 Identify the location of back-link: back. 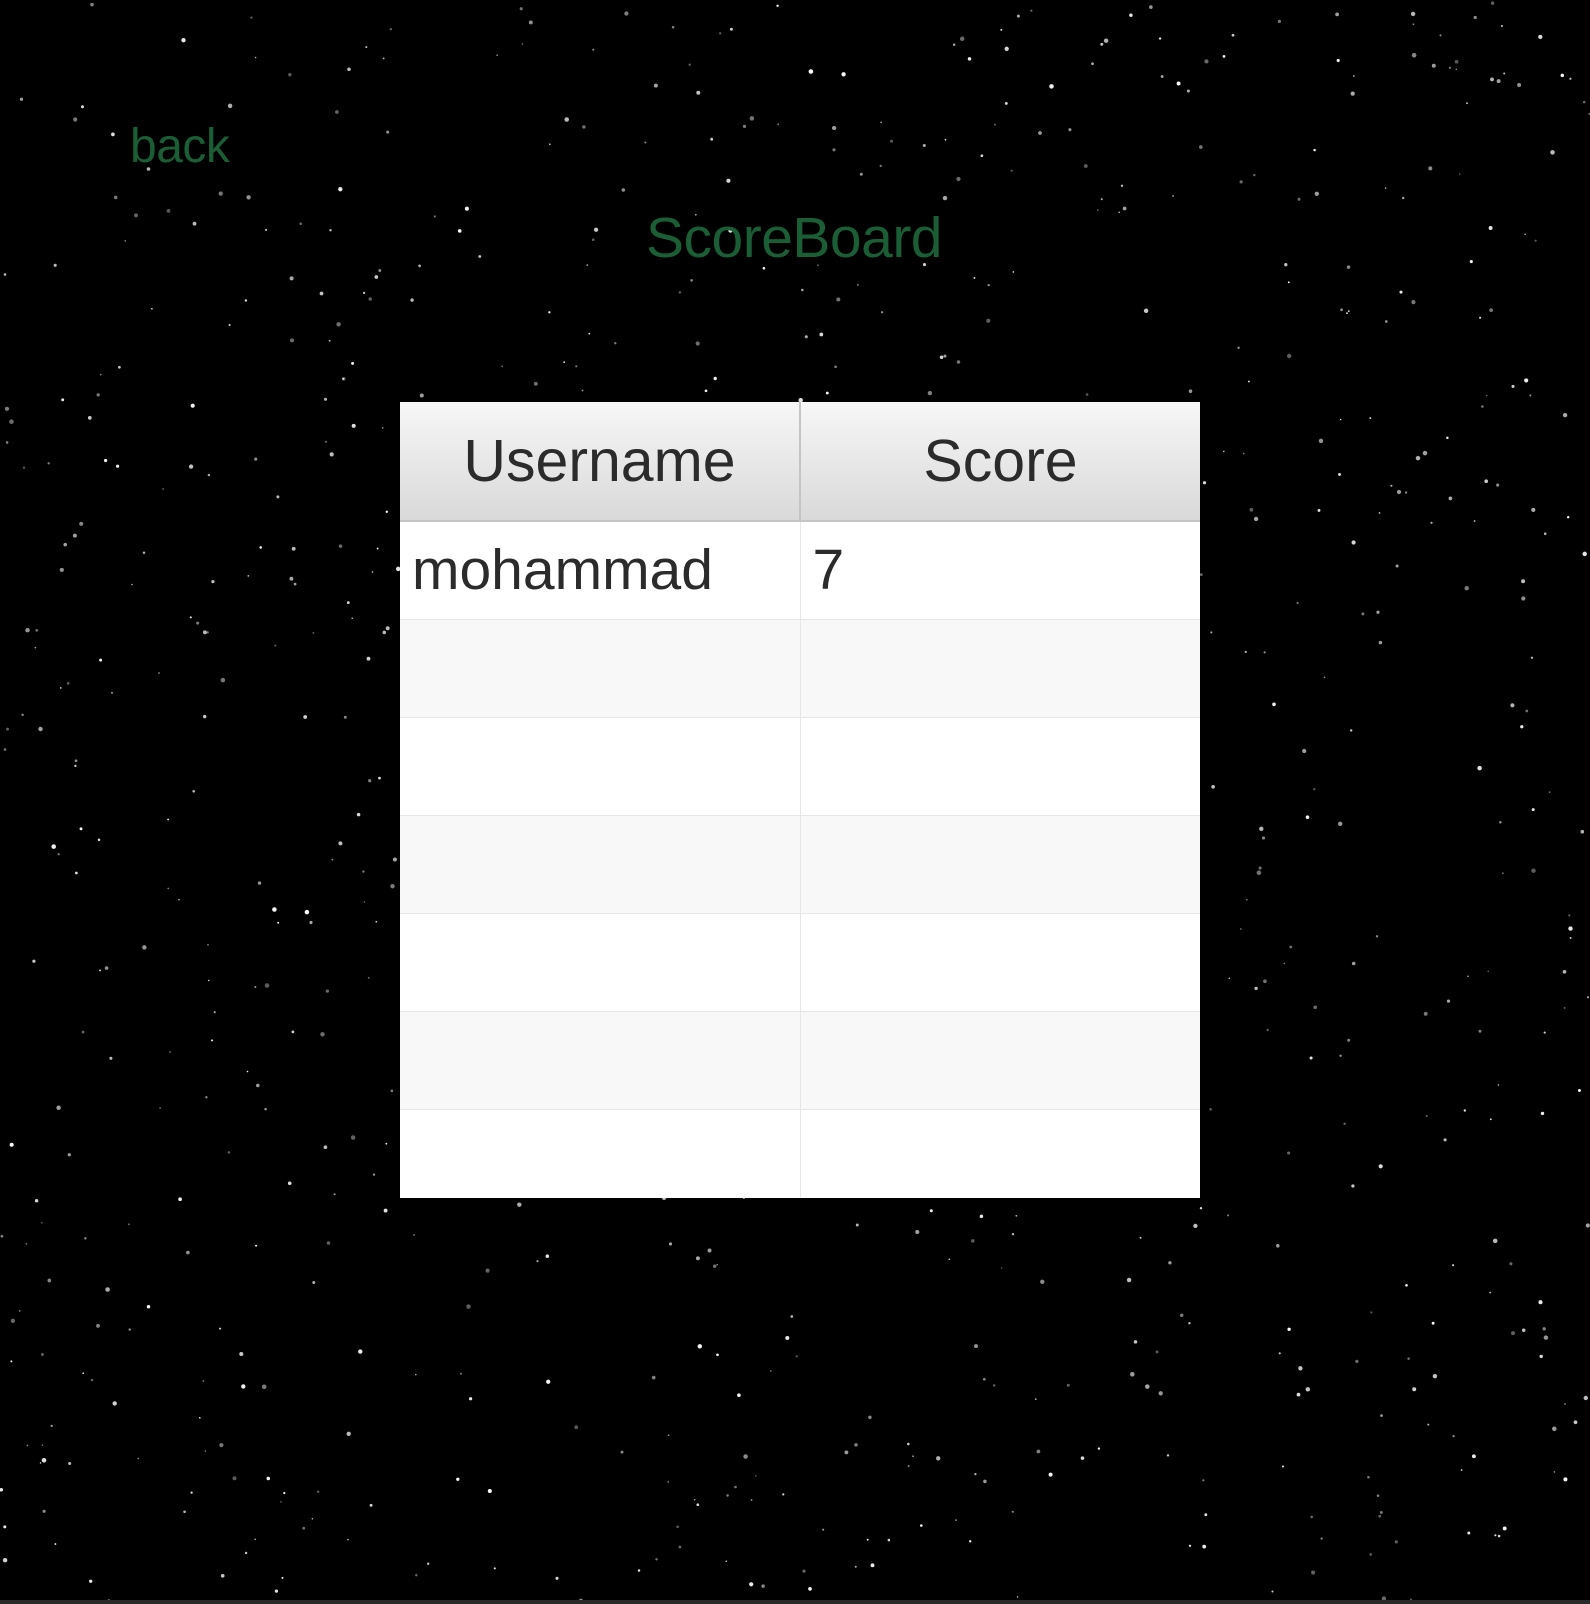
(180, 147).